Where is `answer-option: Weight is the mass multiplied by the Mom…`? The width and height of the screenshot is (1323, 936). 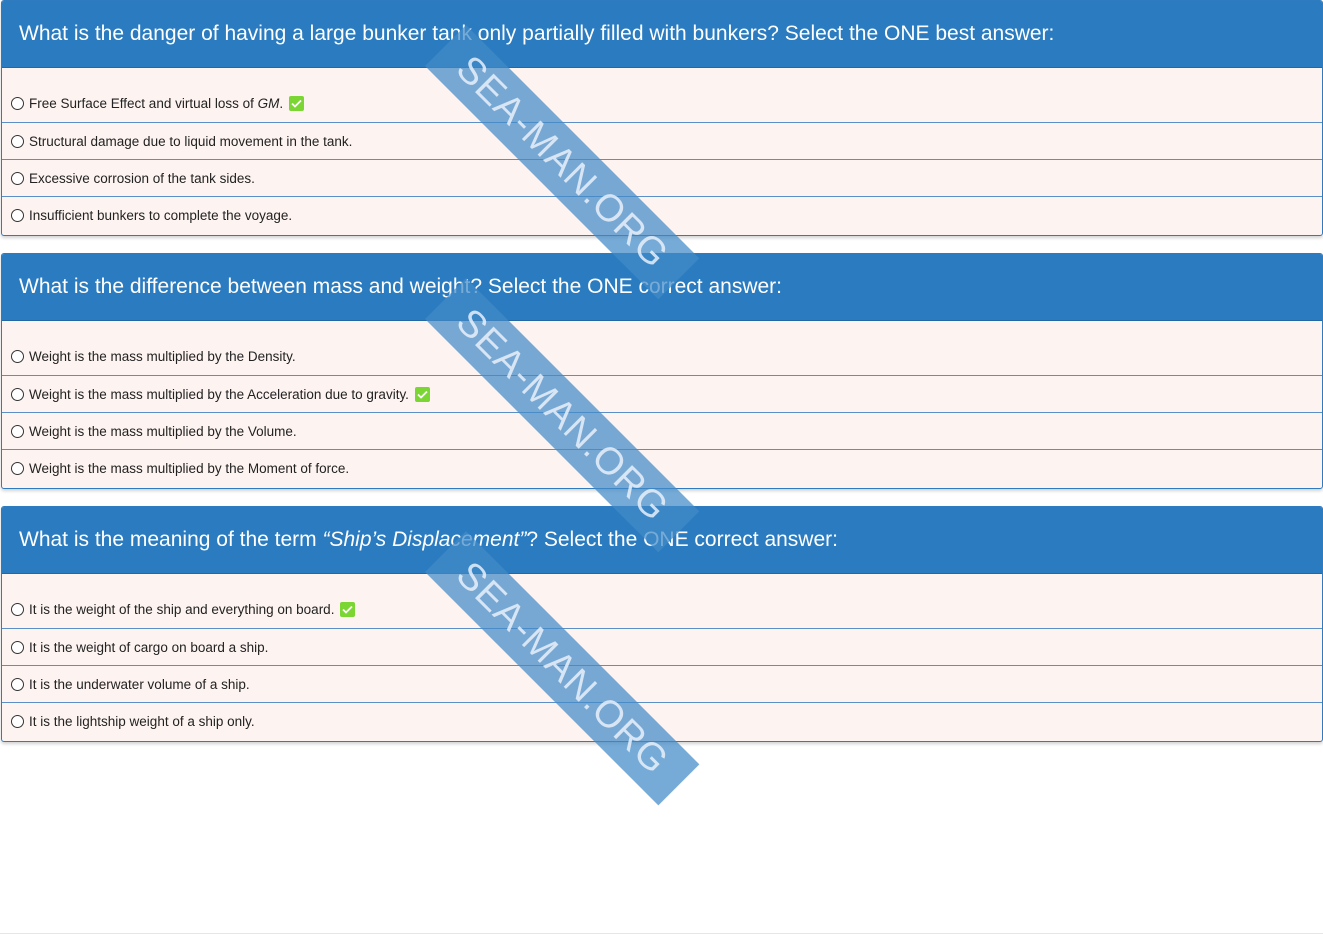 answer-option: Weight is the mass multiplied by the Mom… is located at coordinates (662, 467).